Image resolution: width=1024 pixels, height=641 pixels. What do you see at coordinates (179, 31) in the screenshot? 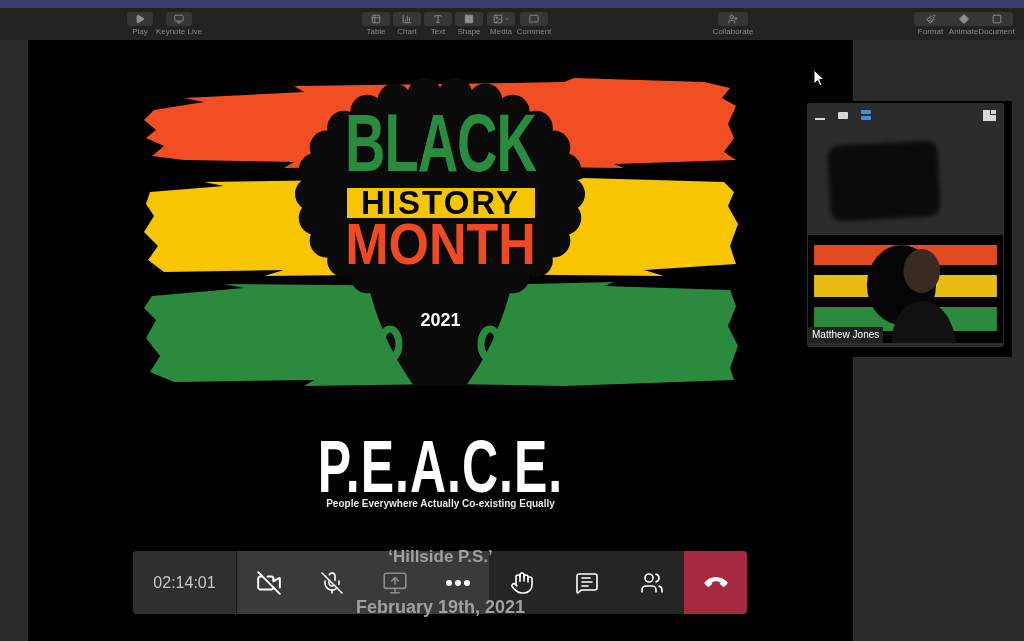
I see `toolbar-label: Keynote Live` at bounding box center [179, 31].